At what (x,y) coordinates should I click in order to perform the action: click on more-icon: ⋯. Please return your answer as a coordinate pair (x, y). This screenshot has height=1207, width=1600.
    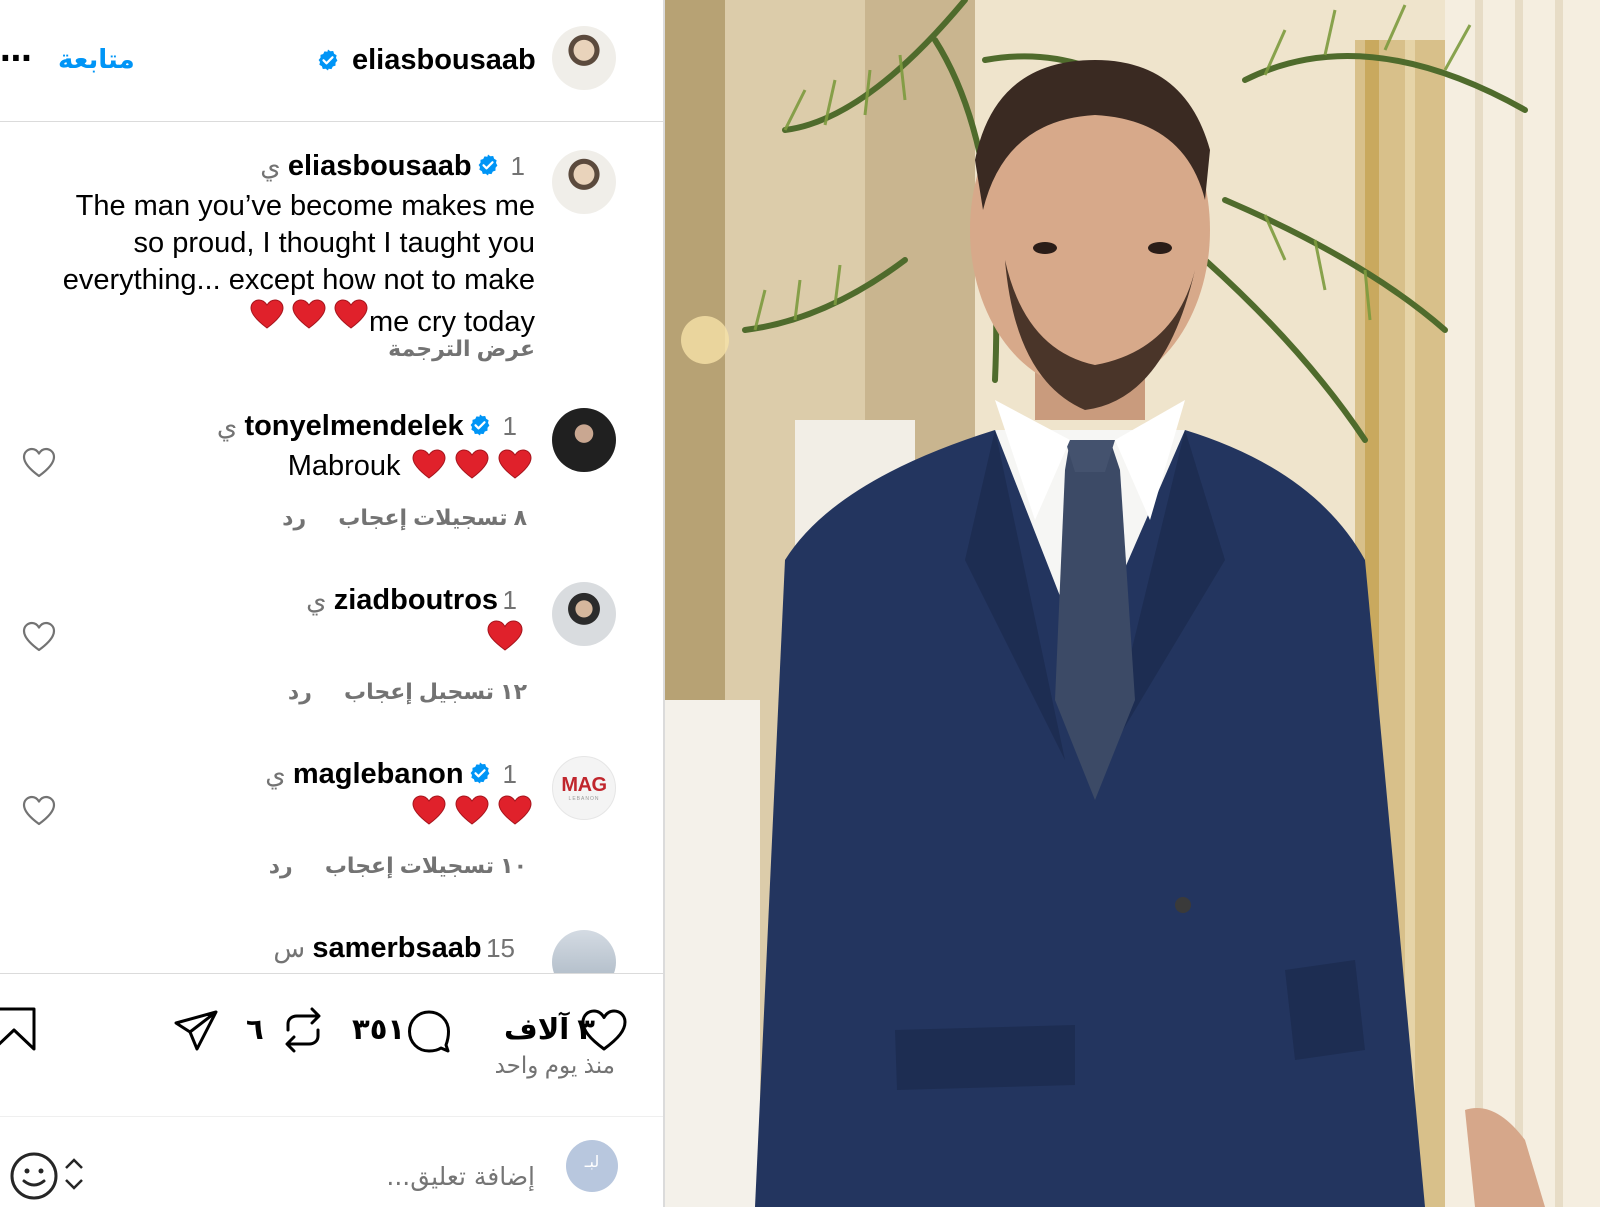
    Looking at the image, I should click on (16, 58).